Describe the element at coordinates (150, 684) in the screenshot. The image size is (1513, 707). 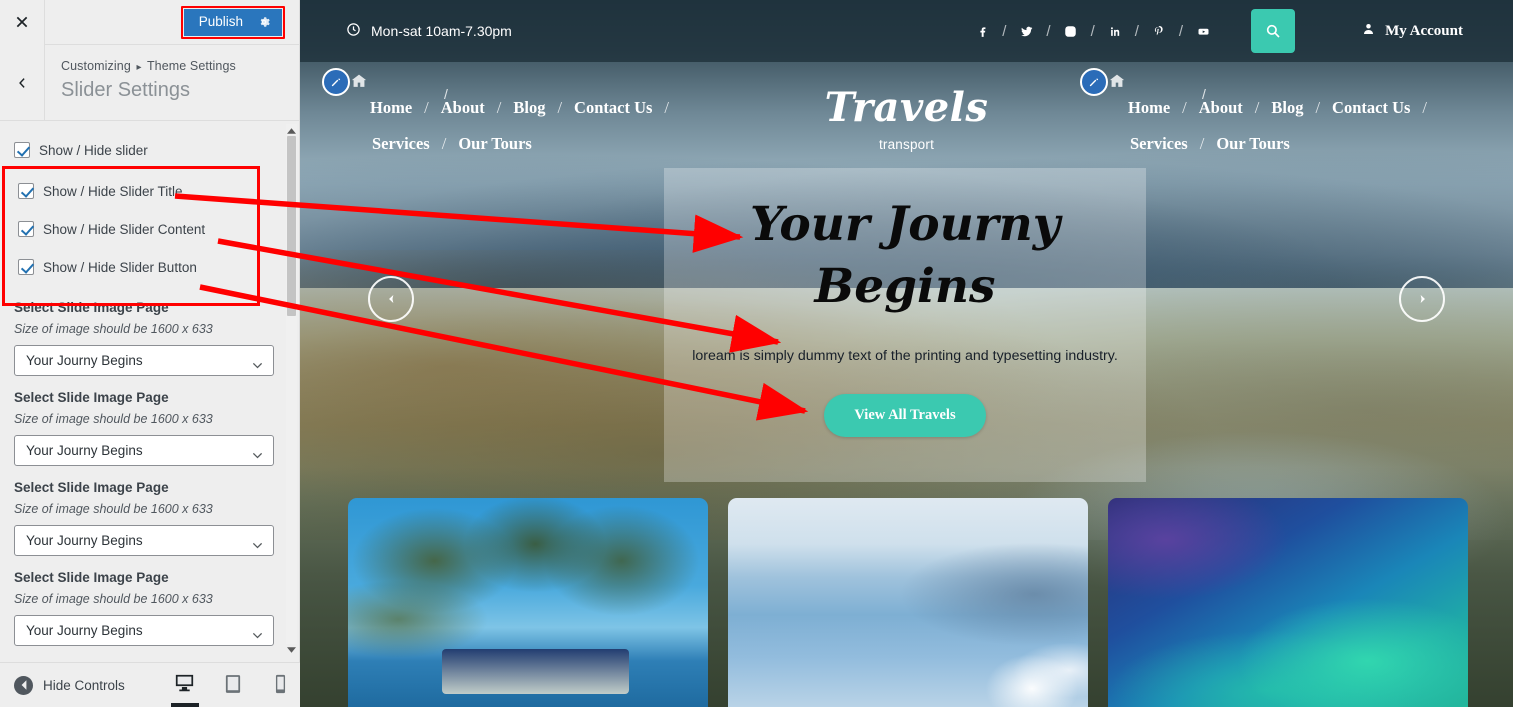
I see `customizer-footer: Hide Controls` at that location.